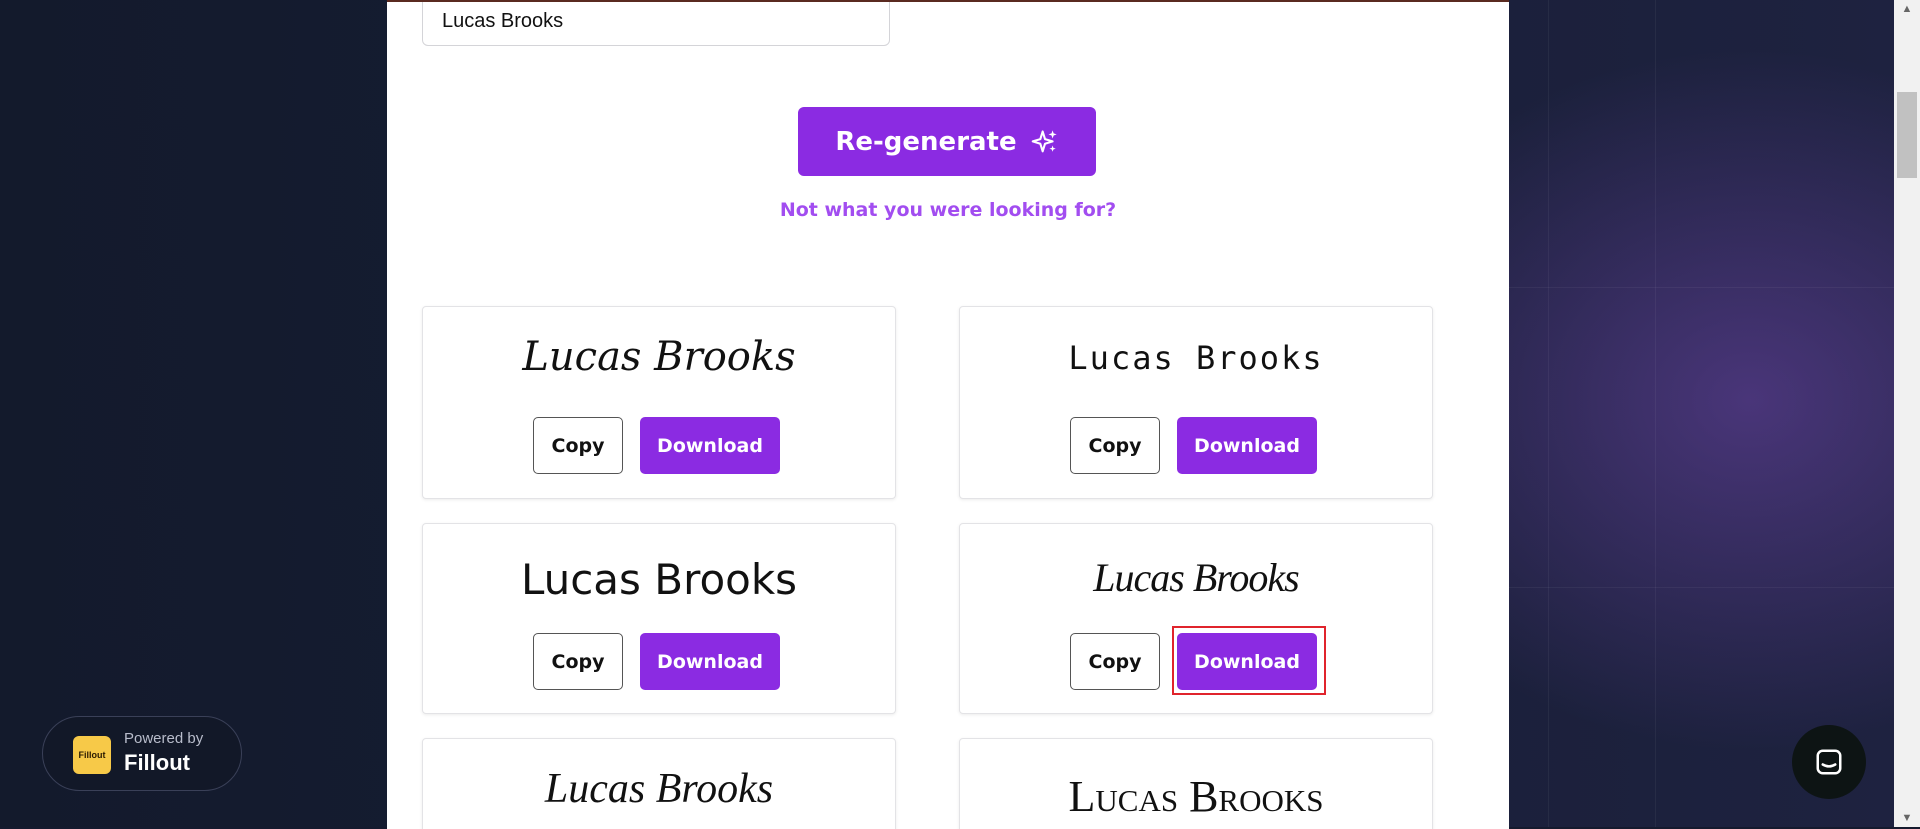 Image resolution: width=1920 pixels, height=829 pixels. Describe the element at coordinates (656, 24) in the screenshot. I see `name-input` at that location.